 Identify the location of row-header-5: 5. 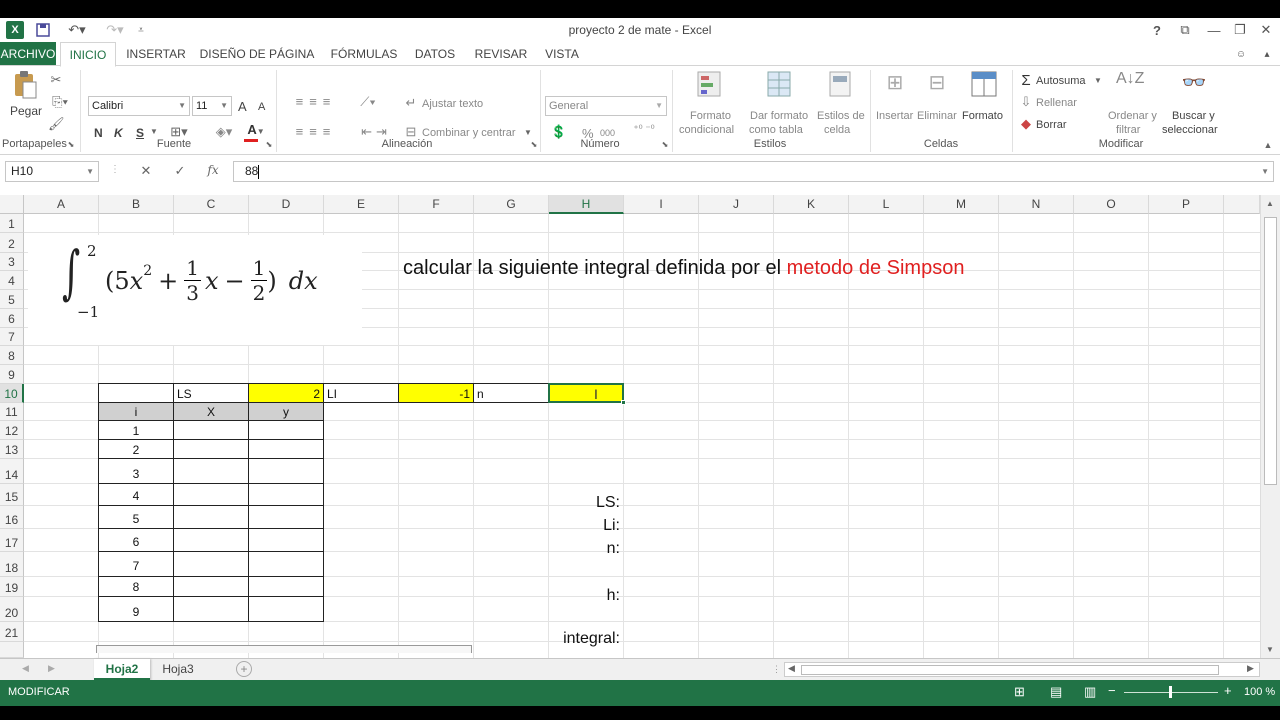
(12, 299).